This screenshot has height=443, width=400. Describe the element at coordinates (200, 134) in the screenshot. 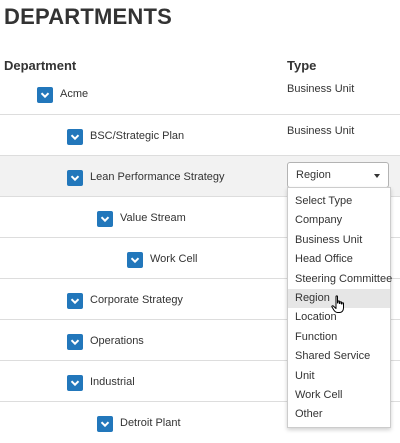

I see `table-row: BSC/Strategic Plan Business Unit` at that location.